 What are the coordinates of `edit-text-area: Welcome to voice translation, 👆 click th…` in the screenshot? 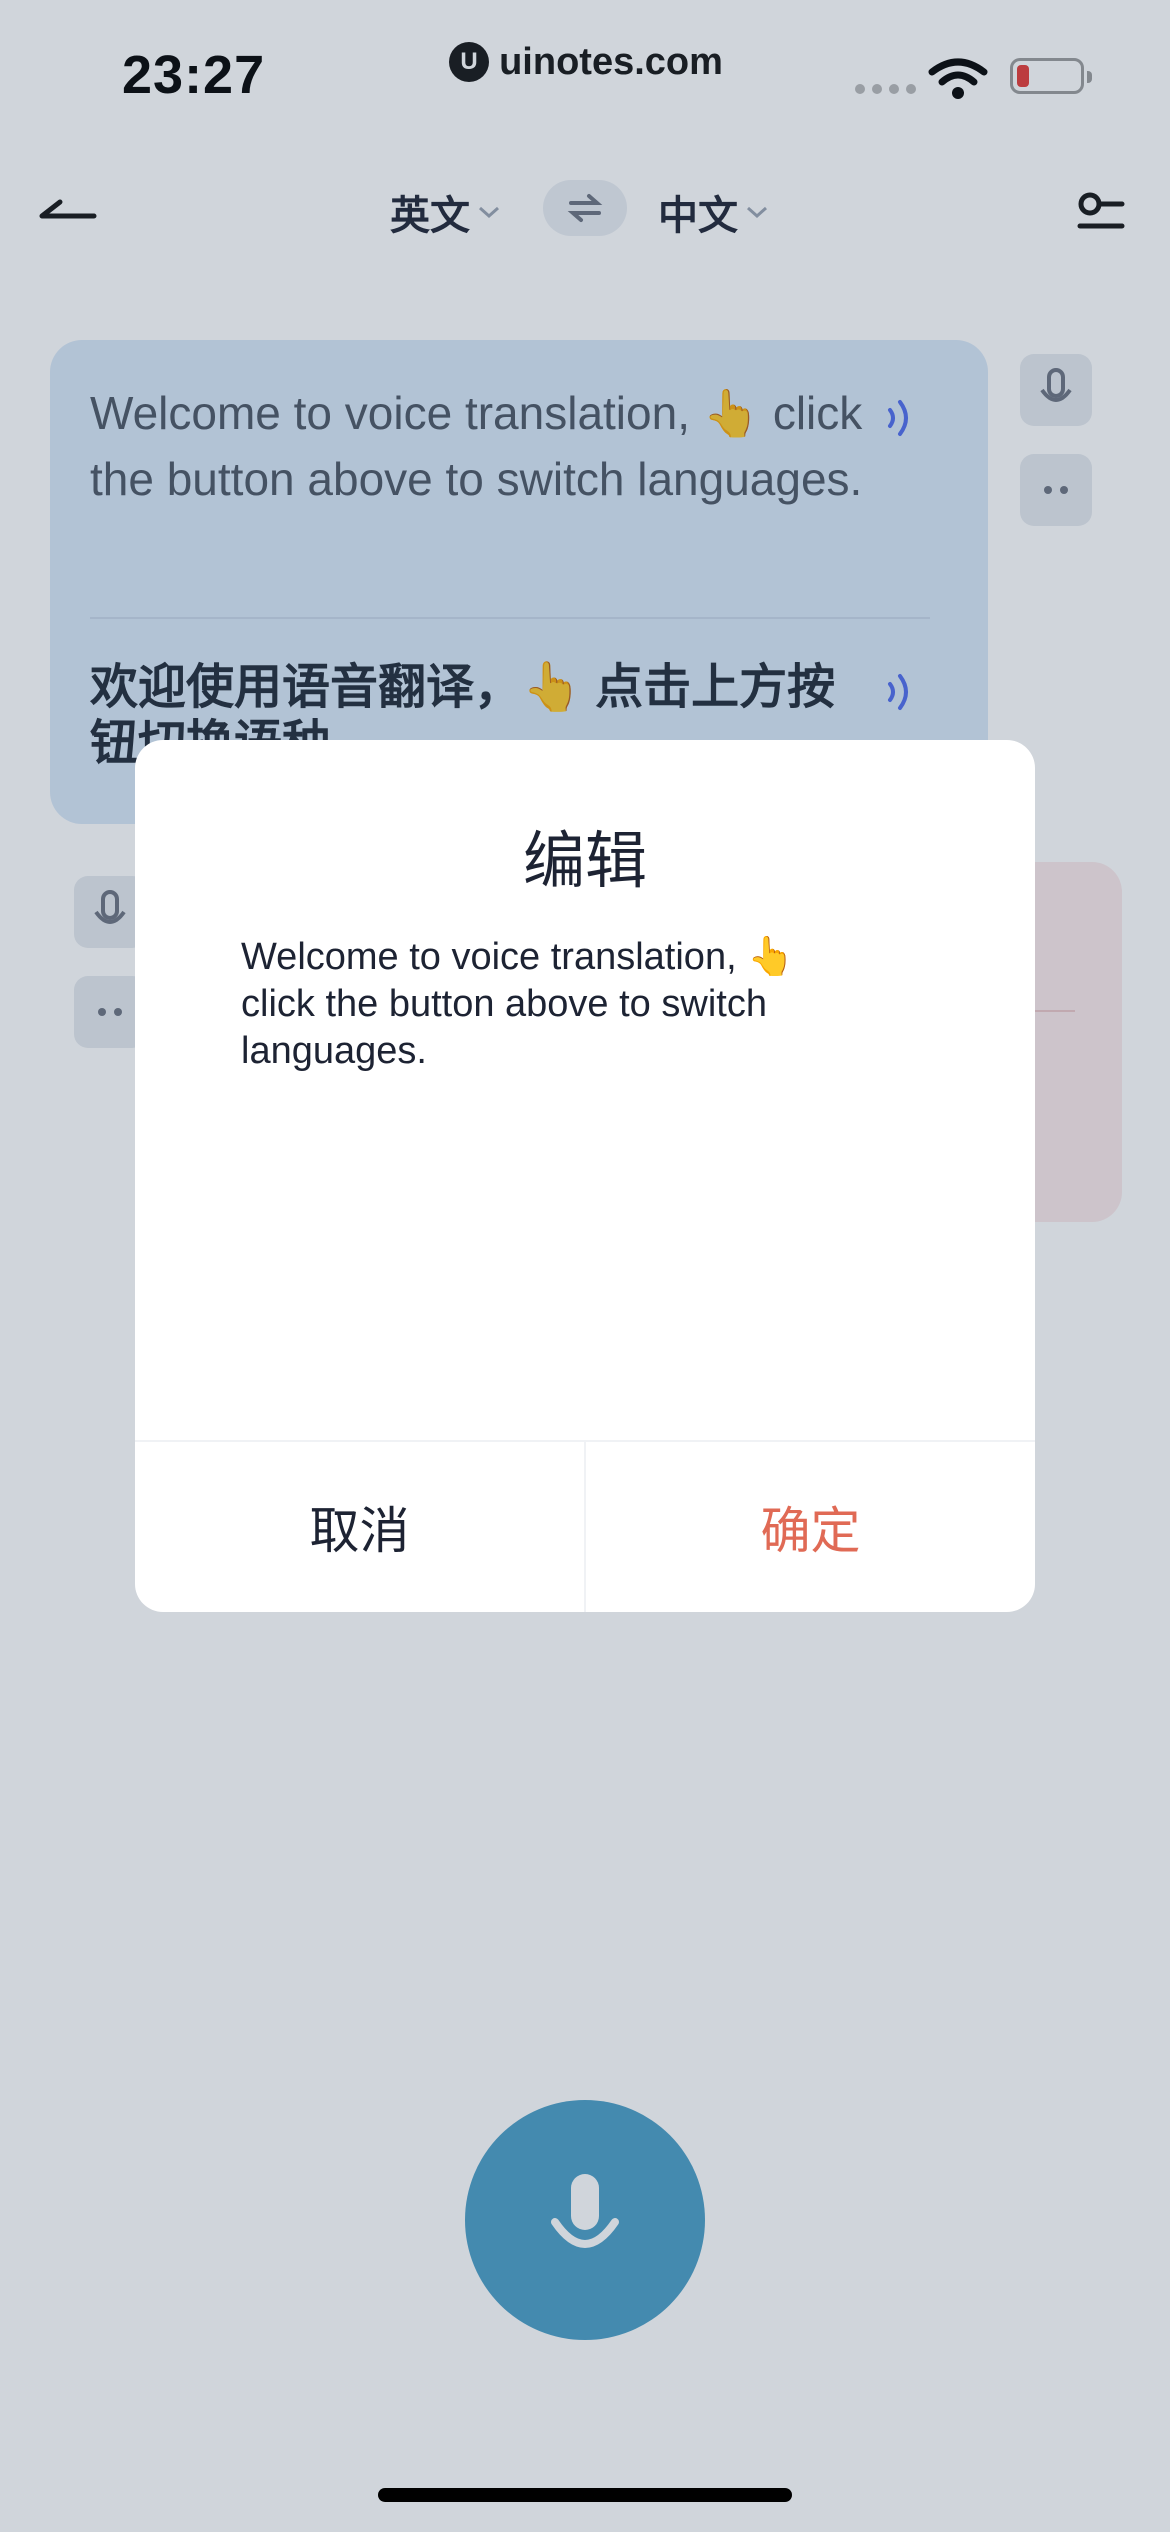 It's located at (551, 1004).